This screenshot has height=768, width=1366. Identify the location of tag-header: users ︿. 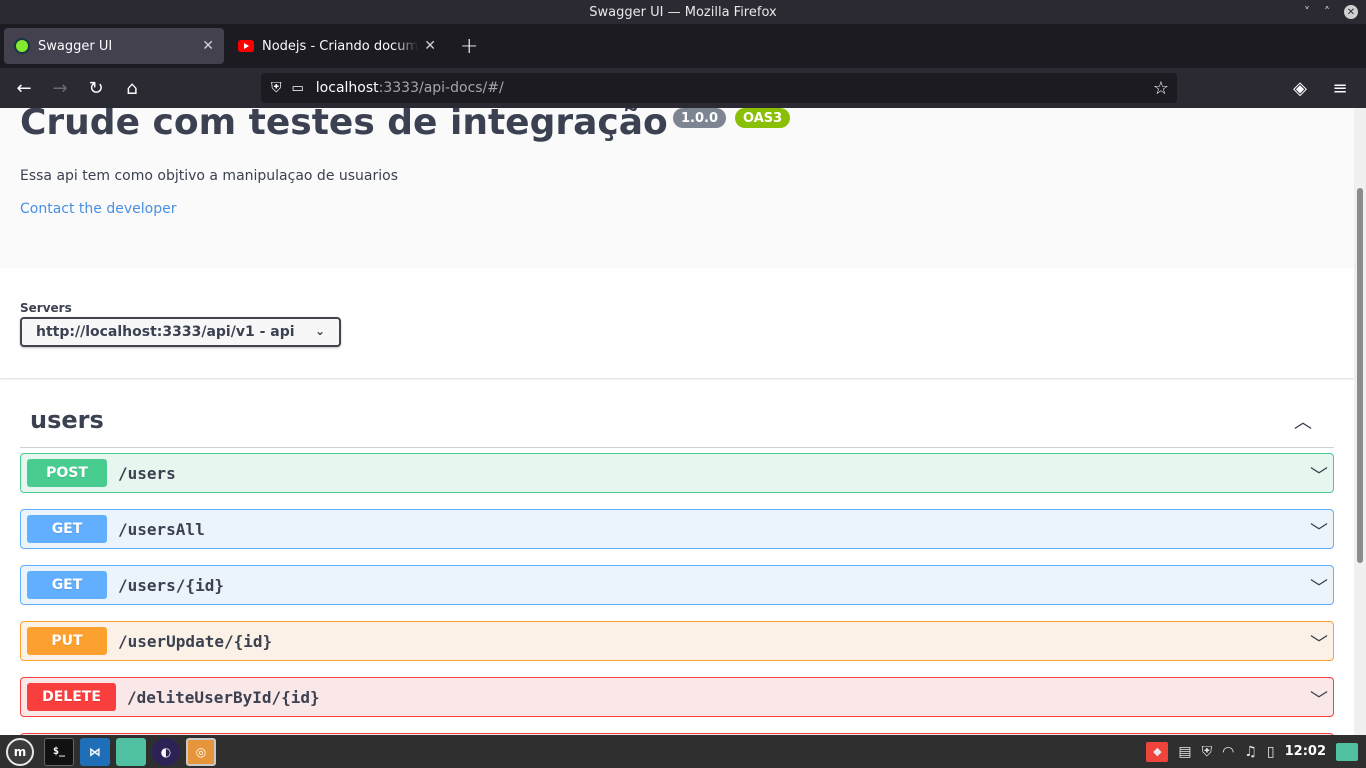
(677, 423).